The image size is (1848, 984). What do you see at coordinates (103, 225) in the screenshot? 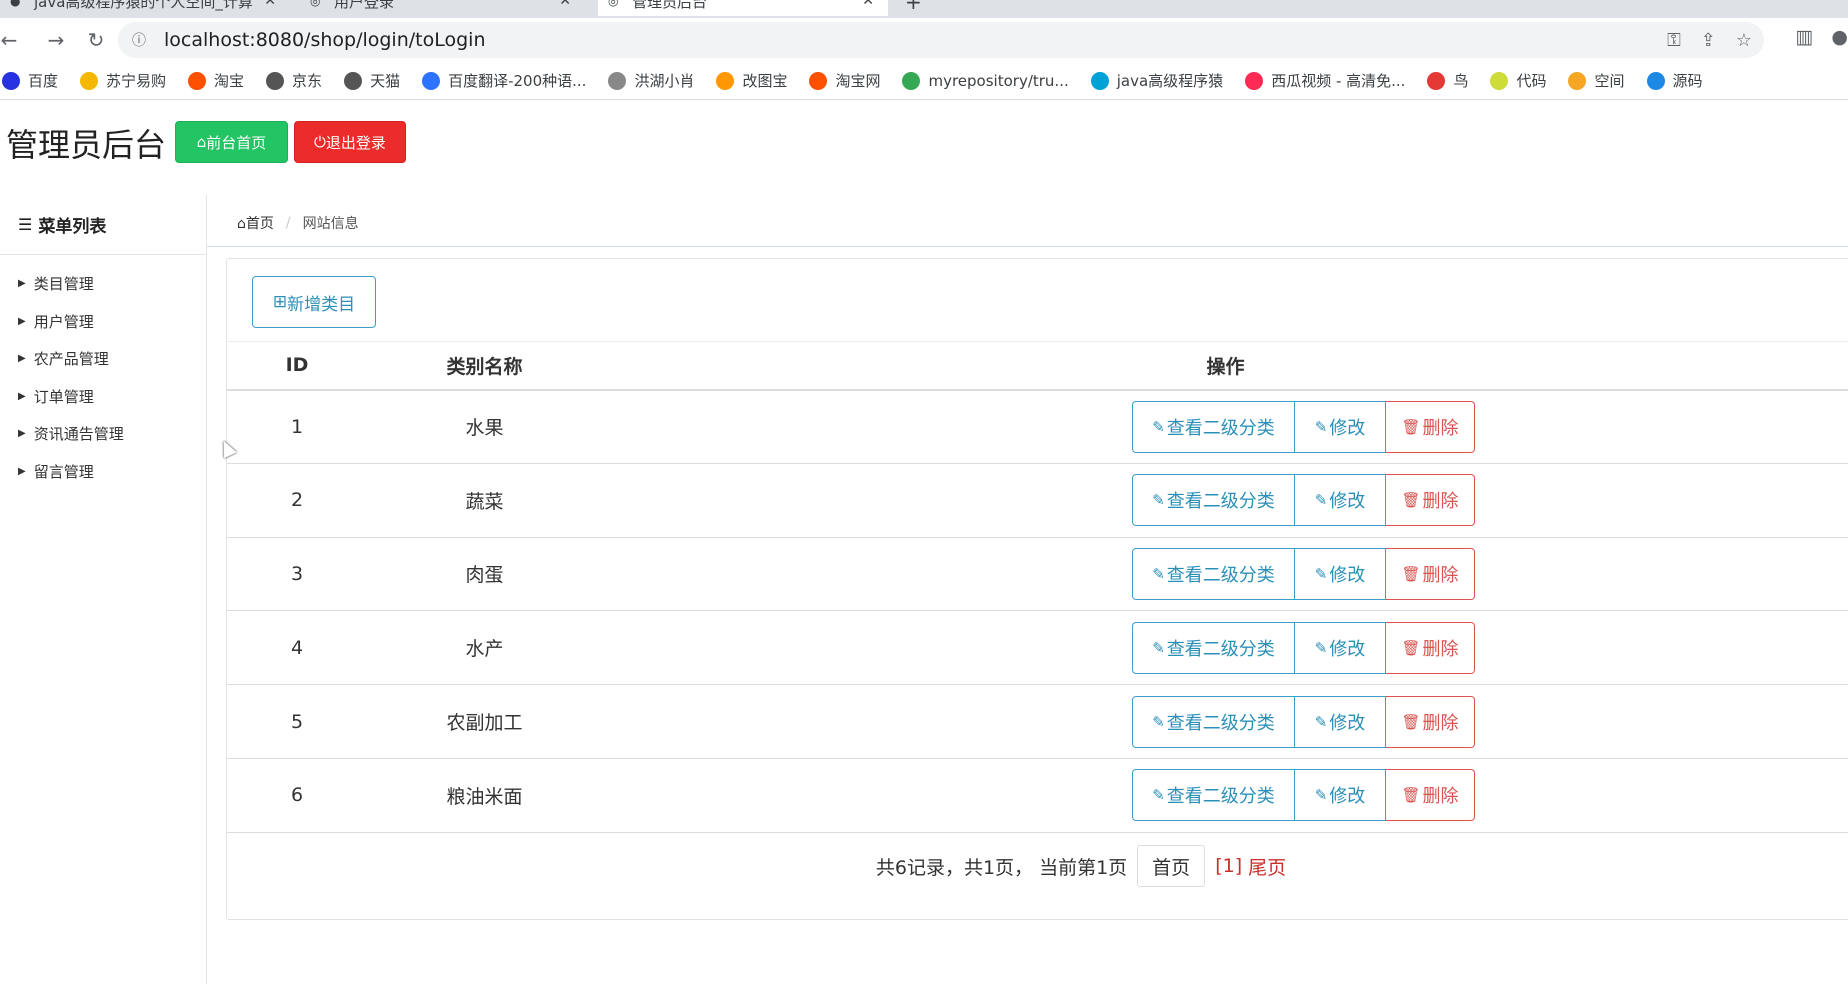
I see `menu-title: ☰ 菜单列表` at bounding box center [103, 225].